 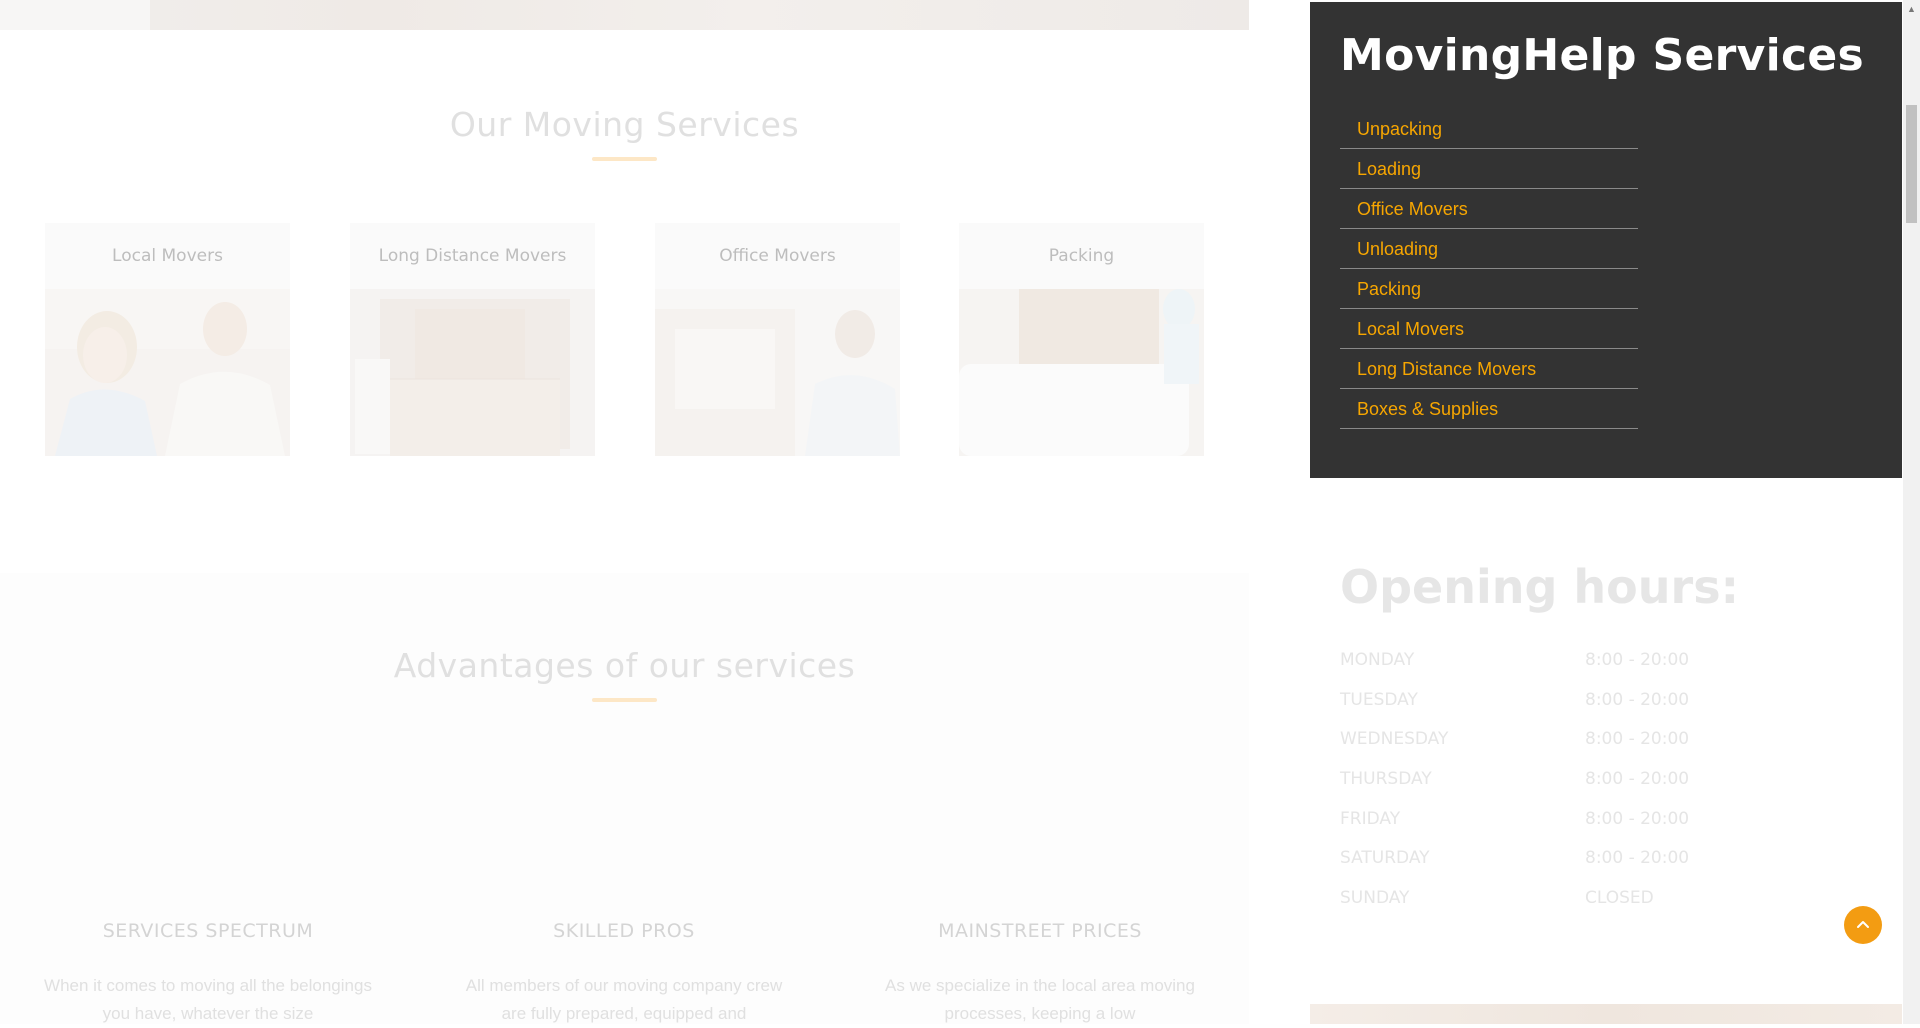 I want to click on sidebar-link-long-distance-movers: Long Distance Movers, so click(x=1489, y=369).